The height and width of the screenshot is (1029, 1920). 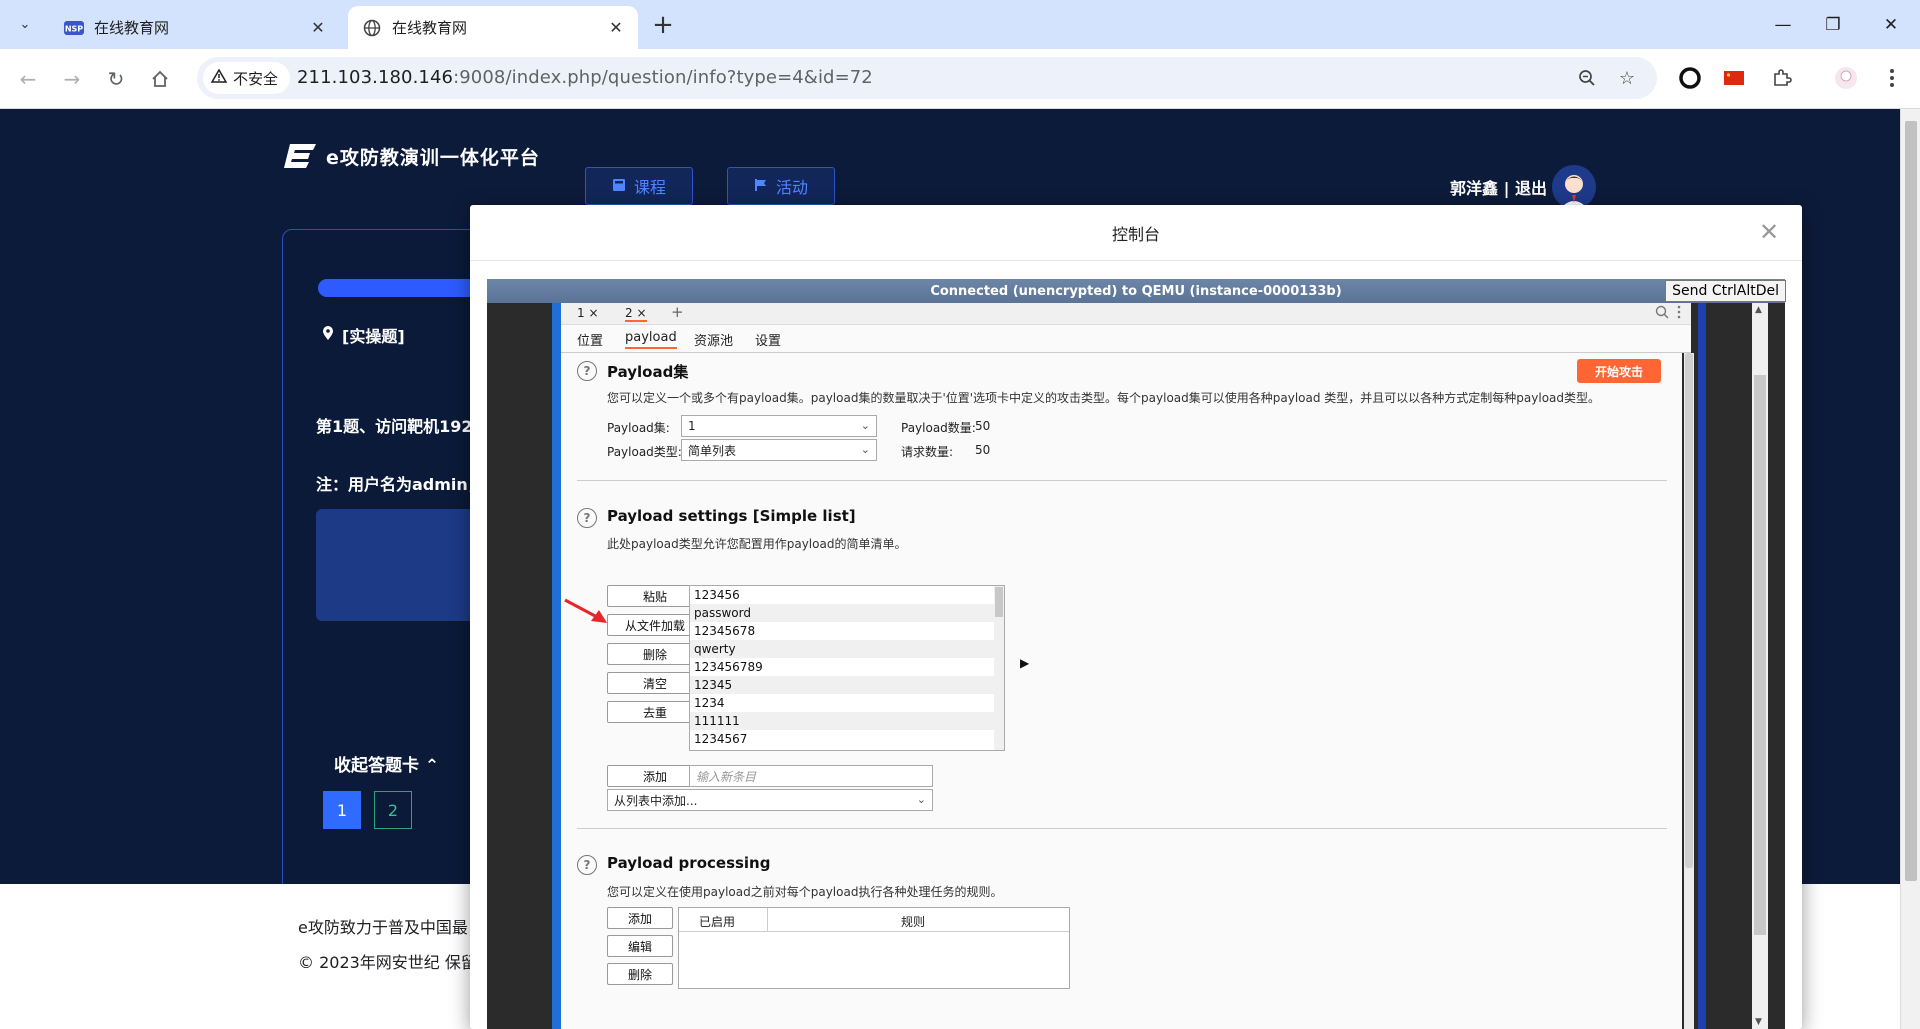 I want to click on tab-payload: payload, so click(x=651, y=339).